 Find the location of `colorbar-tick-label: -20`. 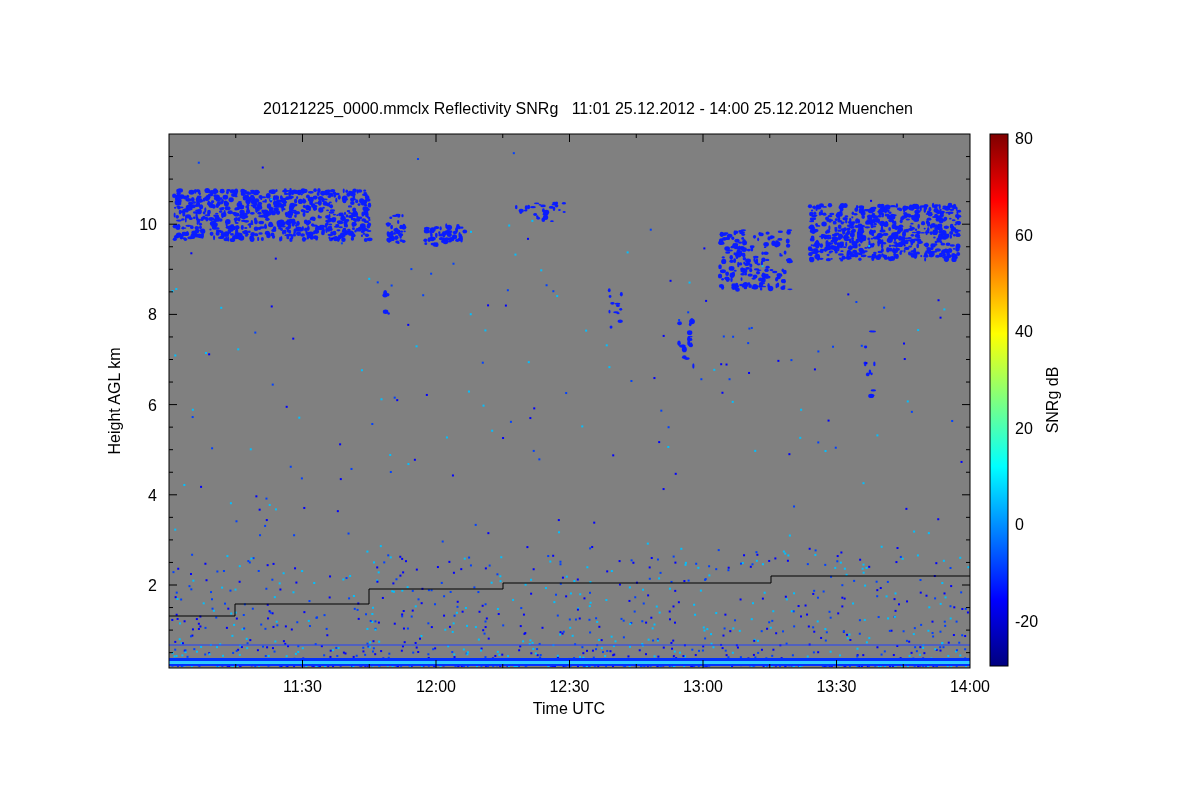

colorbar-tick-label: -20 is located at coordinates (1027, 621).